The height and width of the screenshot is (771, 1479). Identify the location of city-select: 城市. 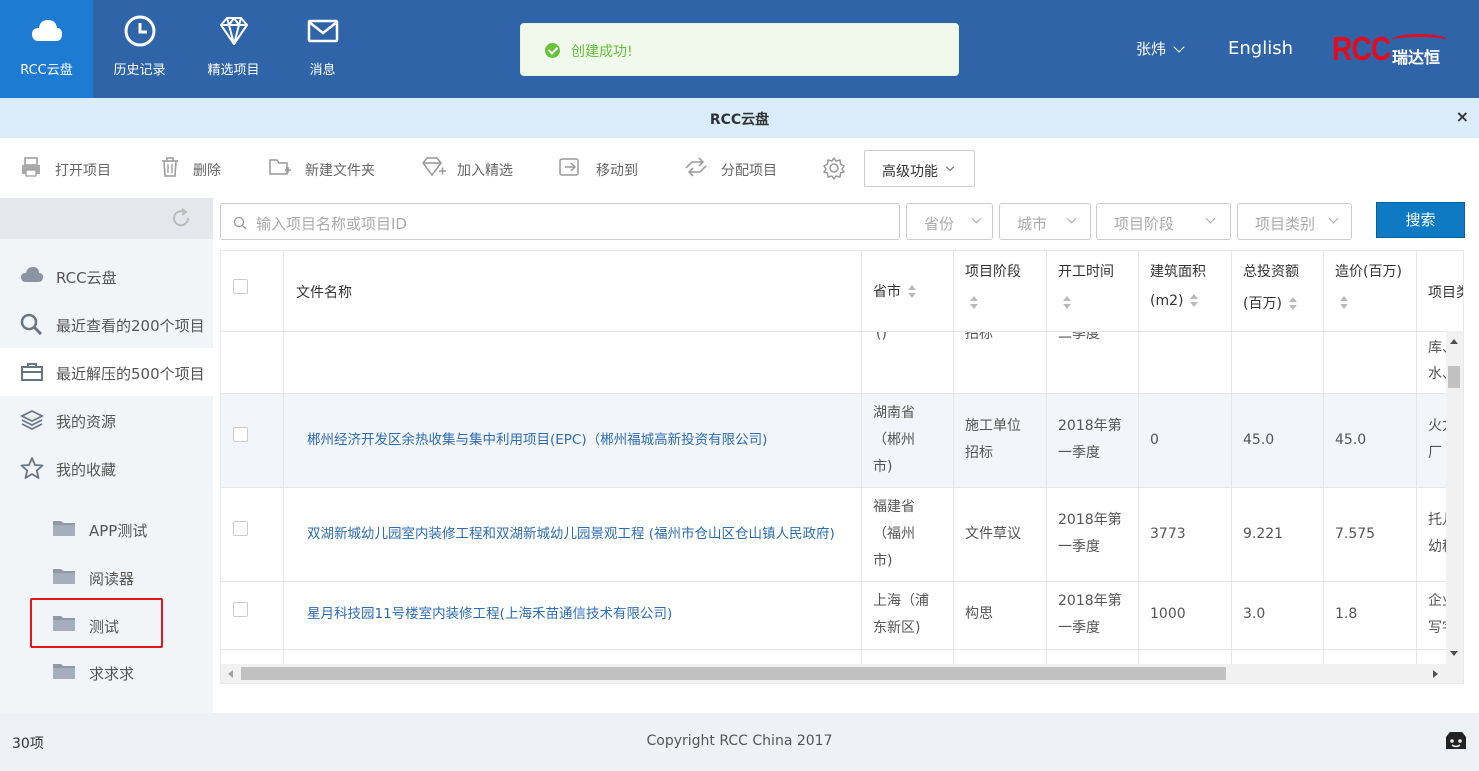
(1045, 221).